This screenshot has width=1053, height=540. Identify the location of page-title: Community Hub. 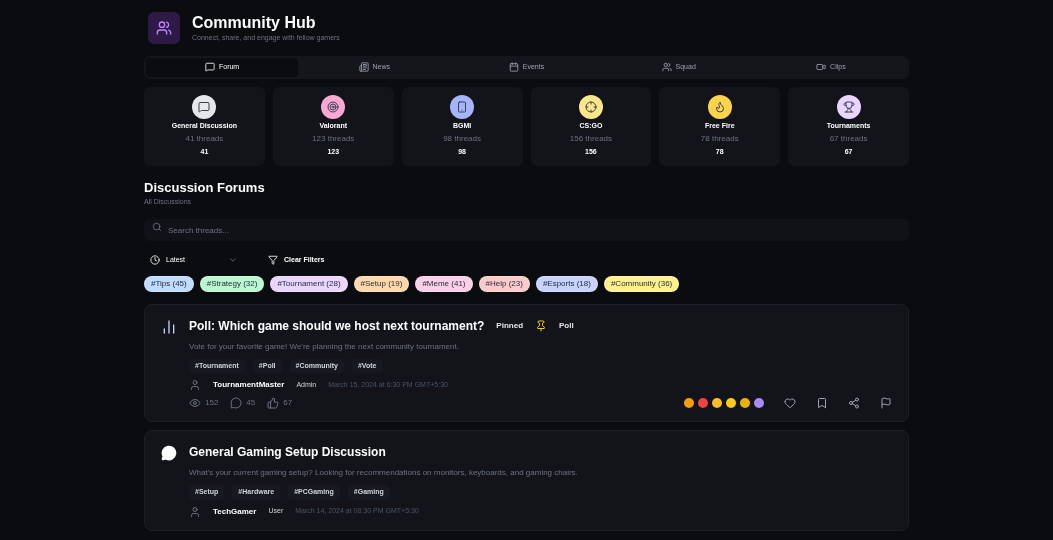
(254, 22).